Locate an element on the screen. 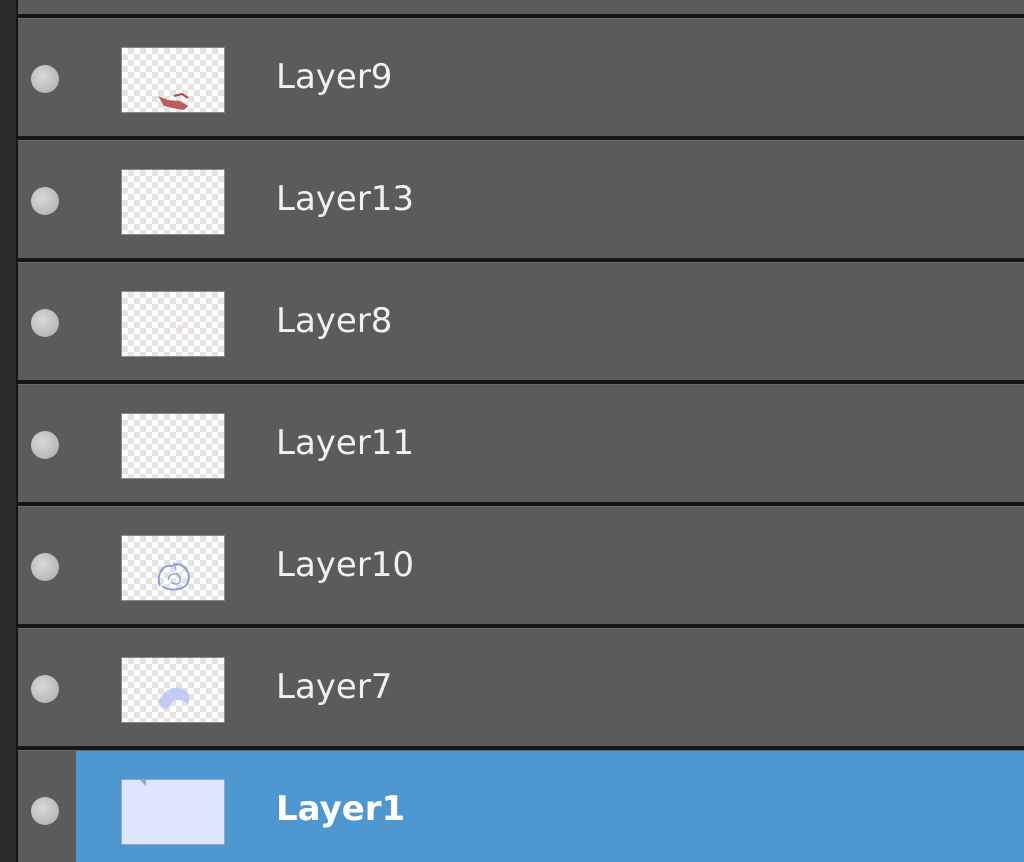 This screenshot has height=862, width=1024. layer-name: Layer11 is located at coordinates (345, 443).